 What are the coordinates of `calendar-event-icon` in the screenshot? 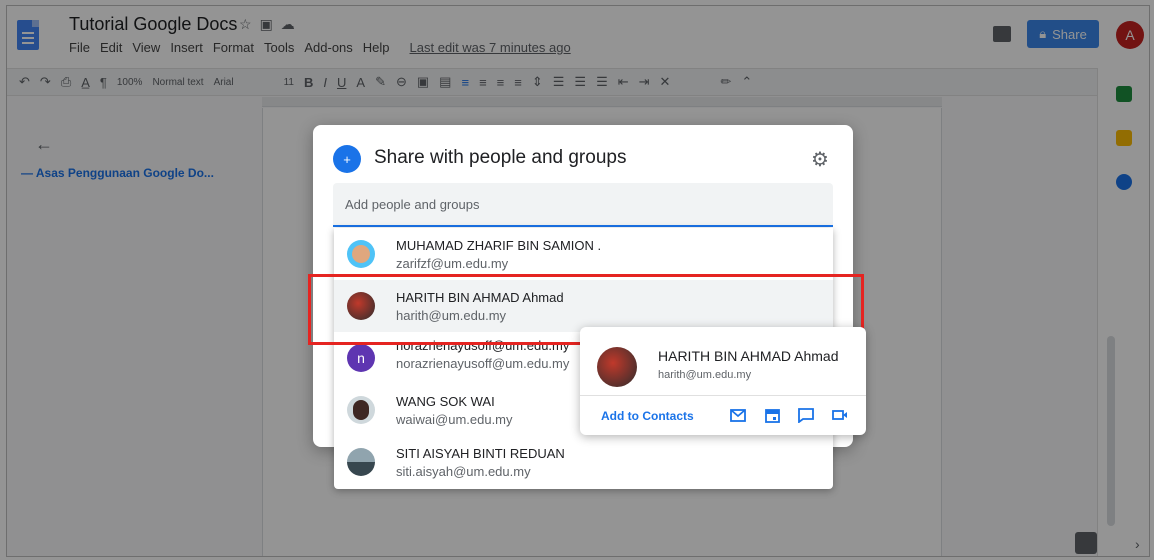 It's located at (772, 415).